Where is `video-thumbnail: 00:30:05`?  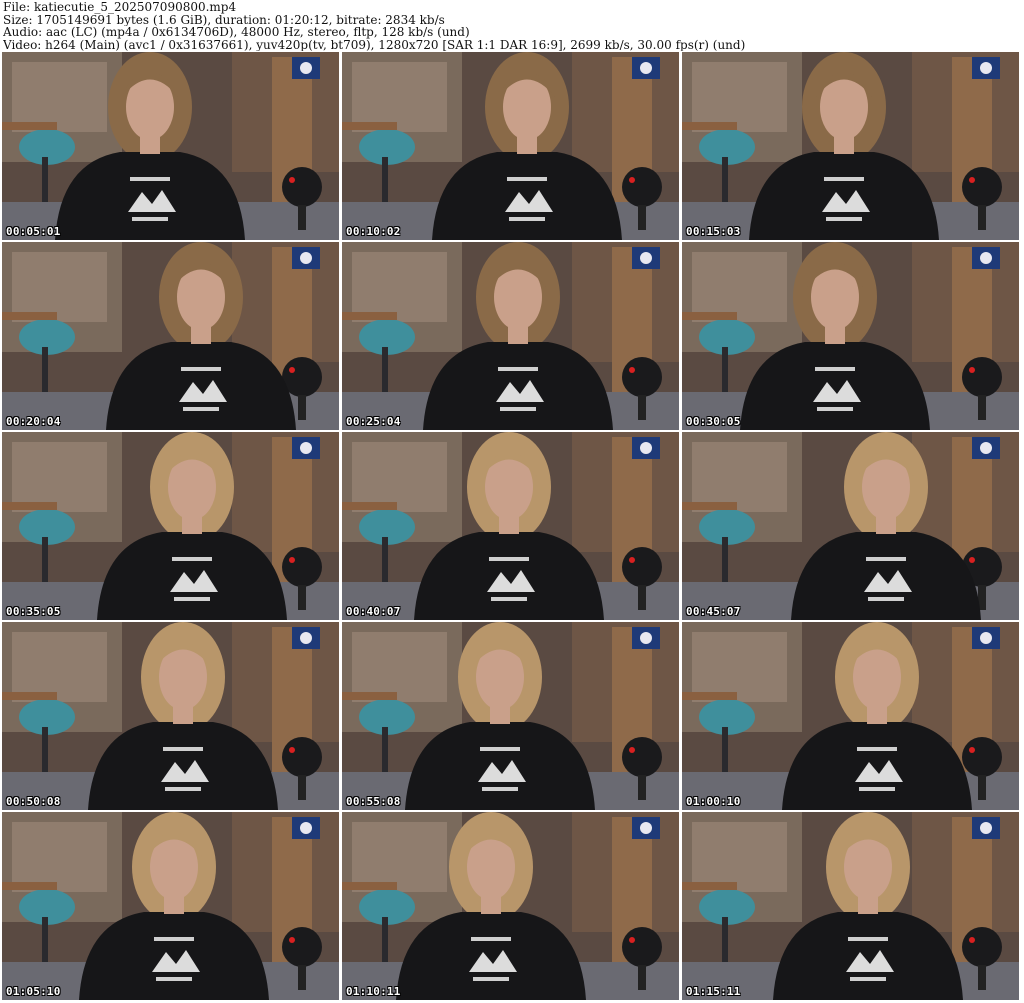 video-thumbnail: 00:30:05 is located at coordinates (850, 336).